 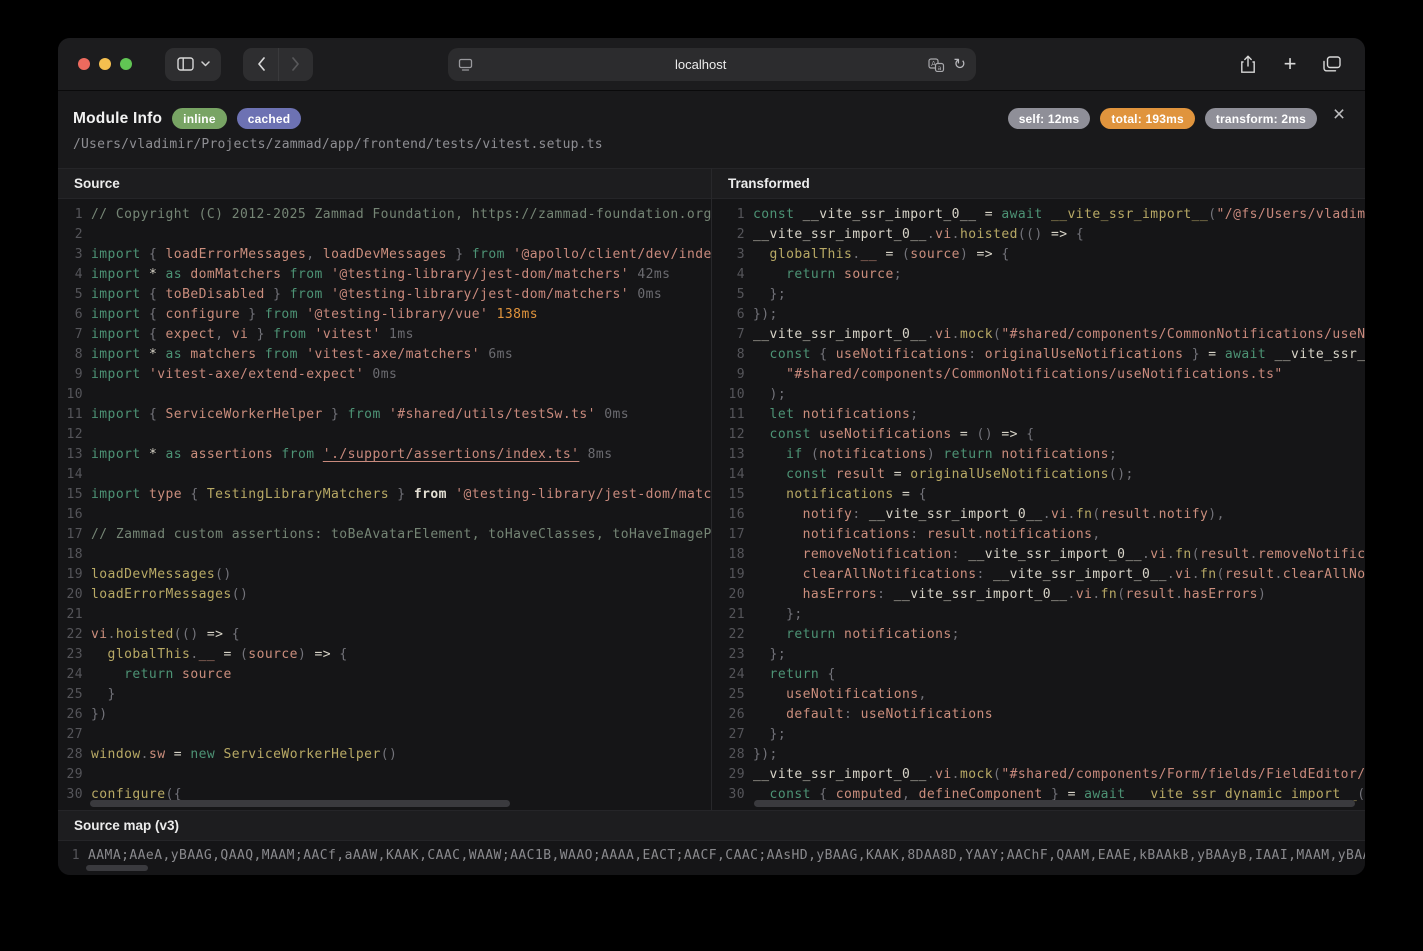 What do you see at coordinates (117, 868) in the screenshot?
I see `sourcemap-horizontal-scrollbar` at bounding box center [117, 868].